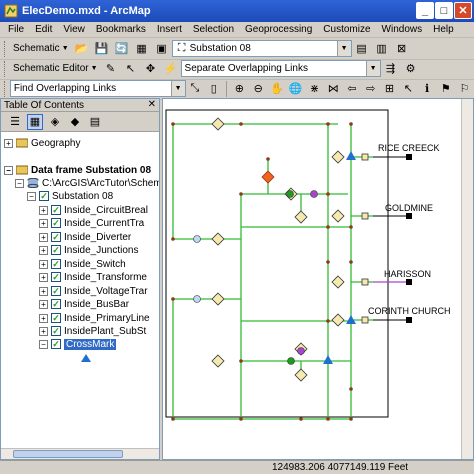  Describe the element at coordinates (16, 29) in the screenshot. I see `menu-file: File` at that location.